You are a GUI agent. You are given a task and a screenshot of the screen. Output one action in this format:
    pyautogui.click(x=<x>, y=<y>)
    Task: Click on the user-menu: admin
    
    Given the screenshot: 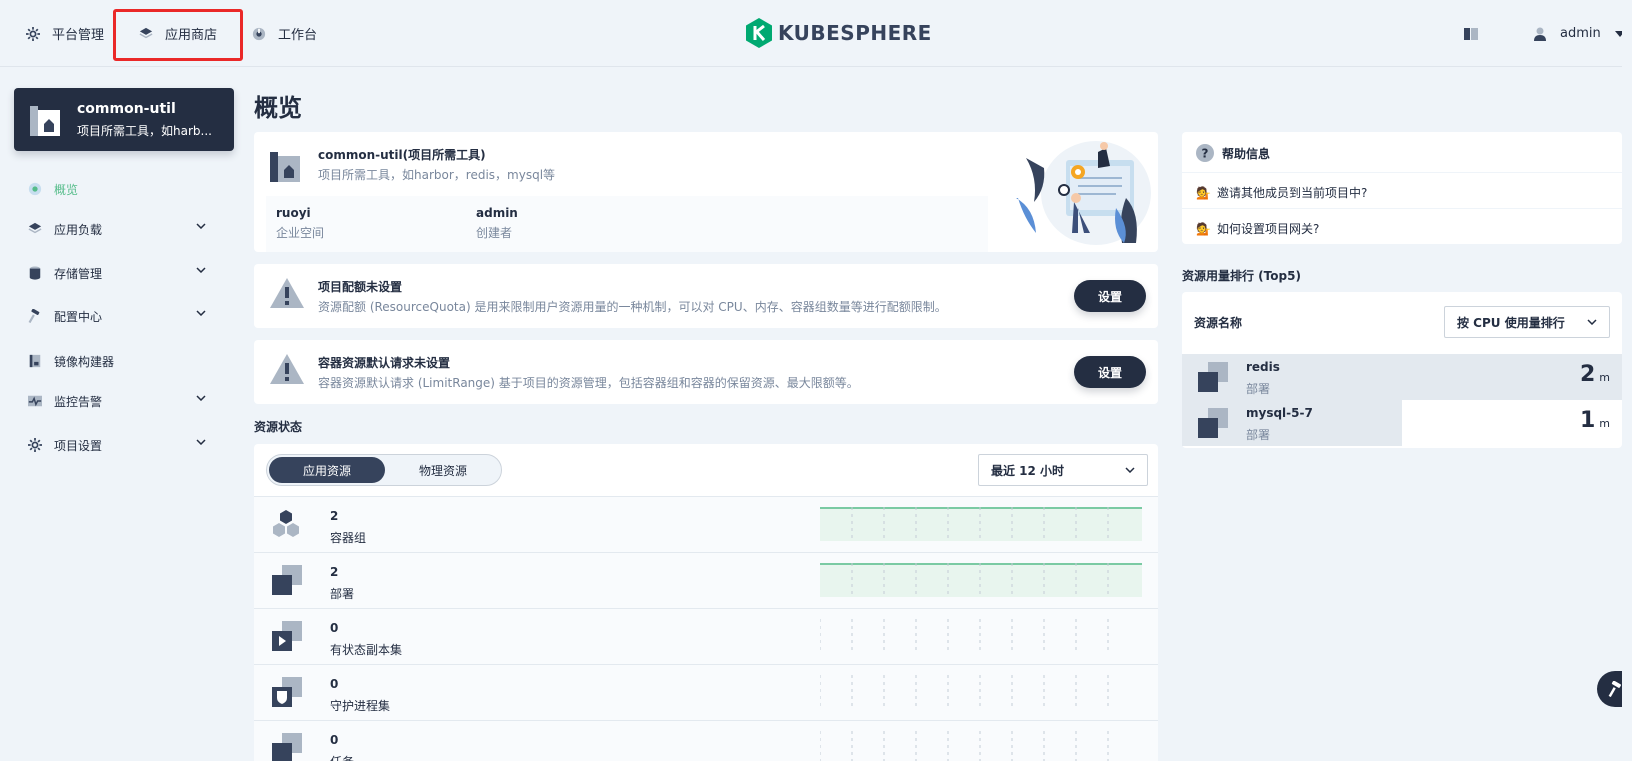 What is the action you would take?
    pyautogui.click(x=1579, y=33)
    